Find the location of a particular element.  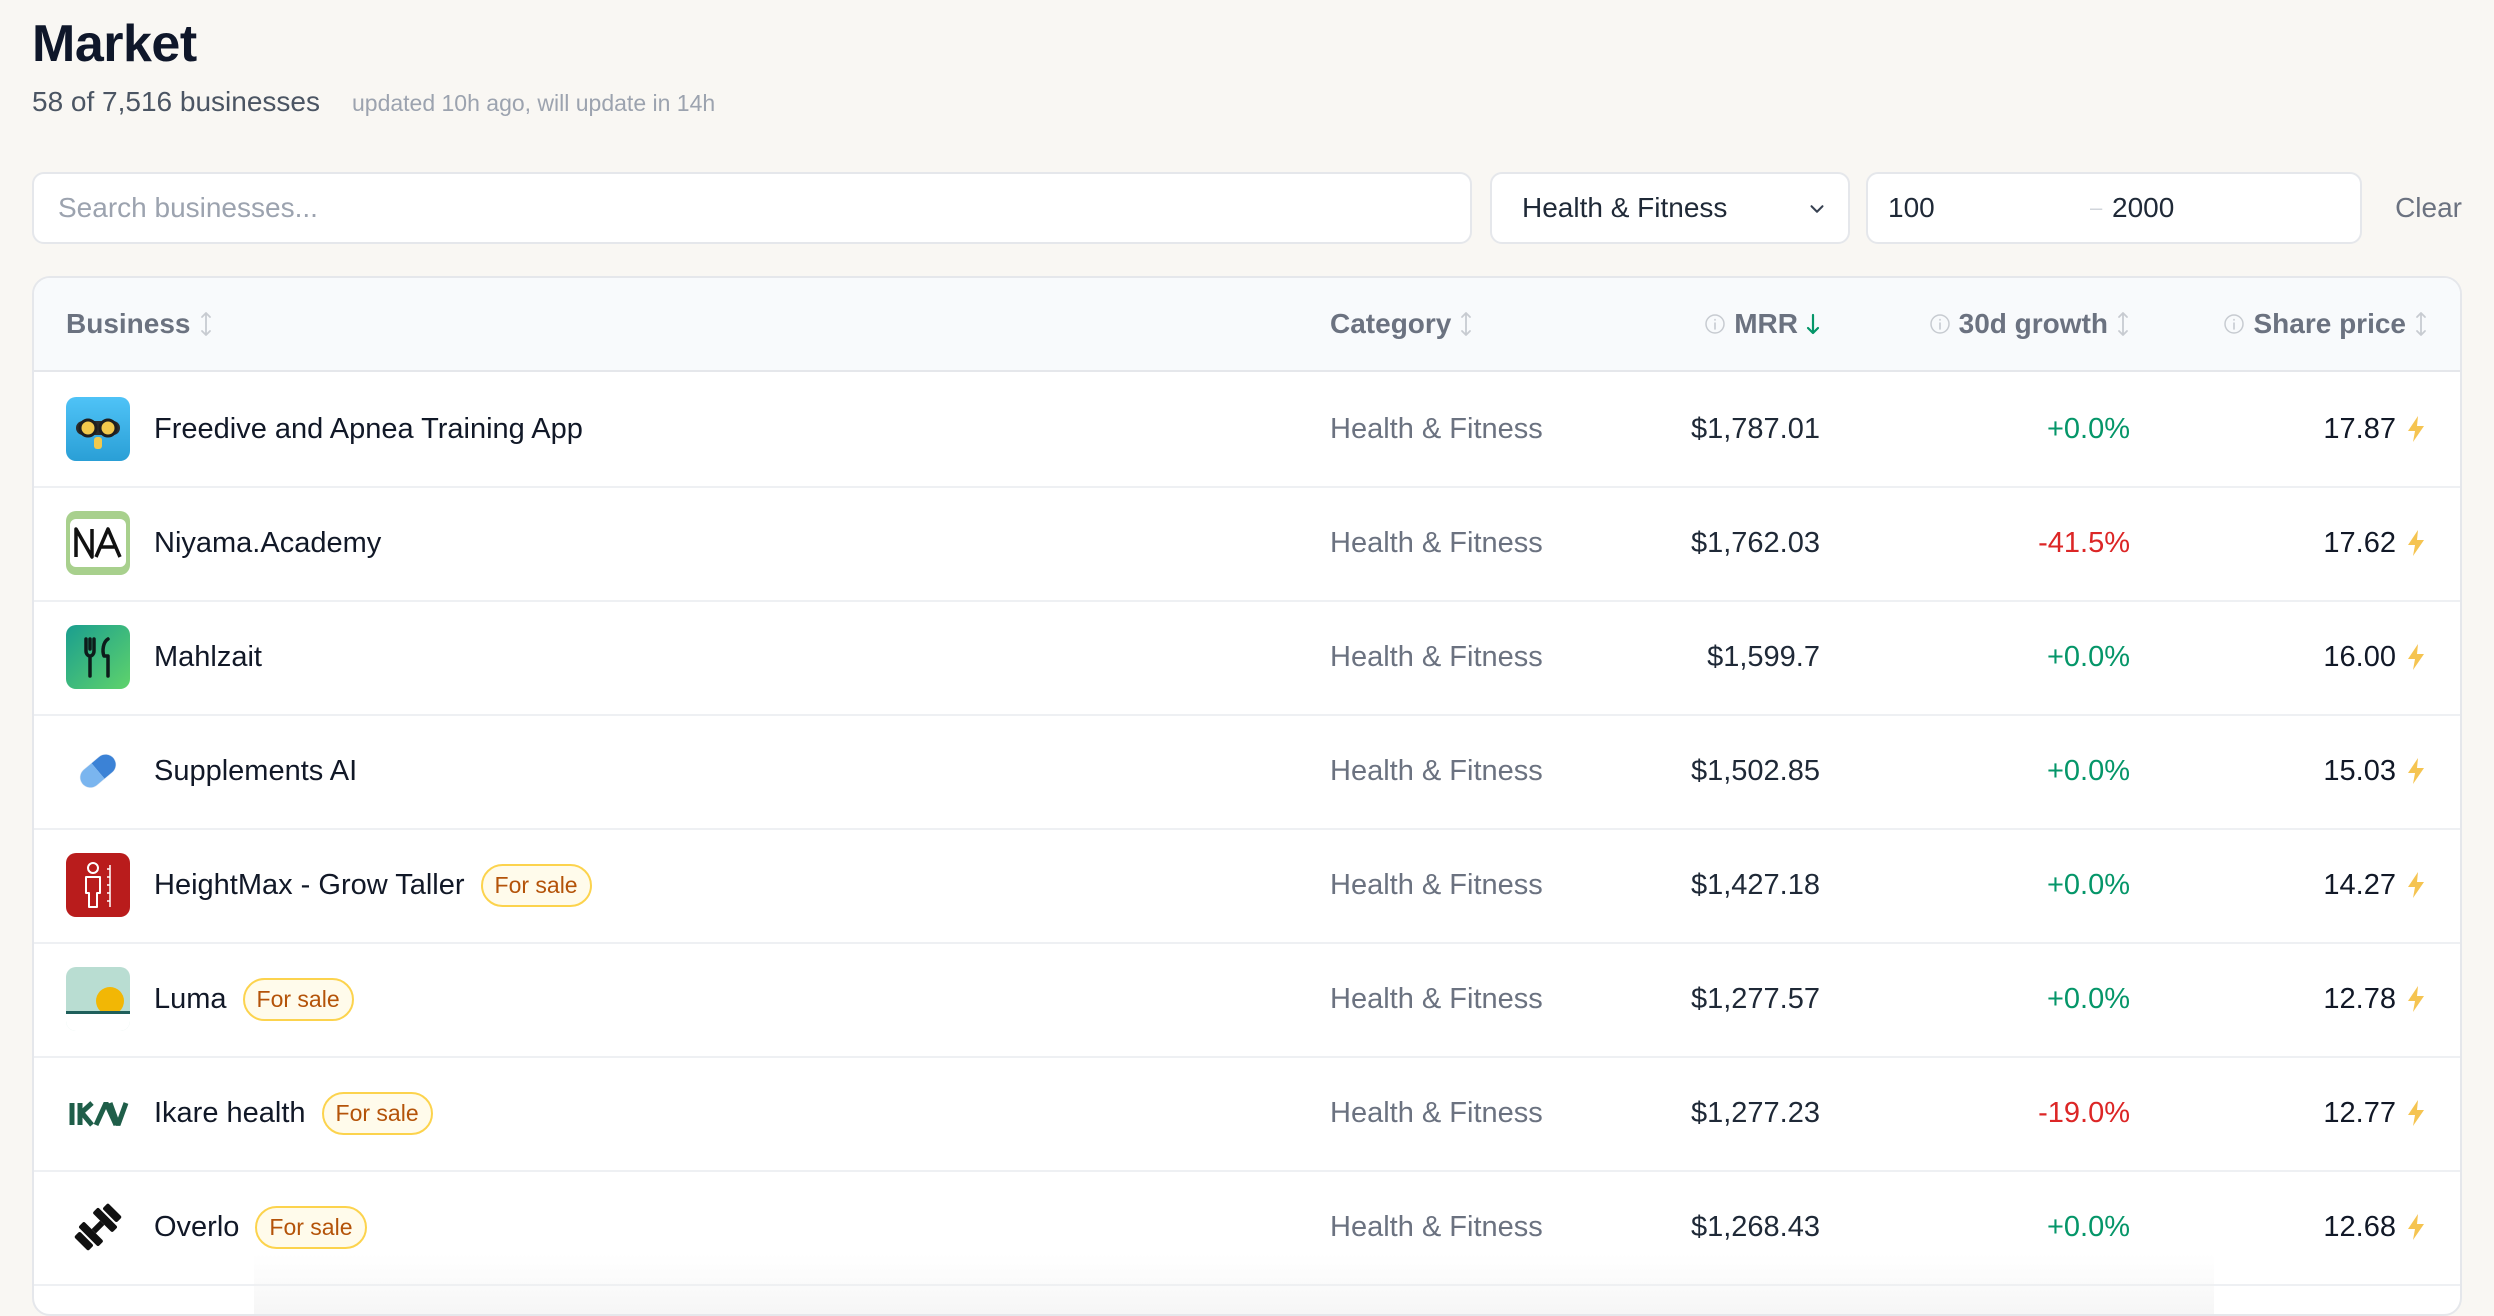

business-name: Freedive and Apnea Training App is located at coordinates (368, 429).